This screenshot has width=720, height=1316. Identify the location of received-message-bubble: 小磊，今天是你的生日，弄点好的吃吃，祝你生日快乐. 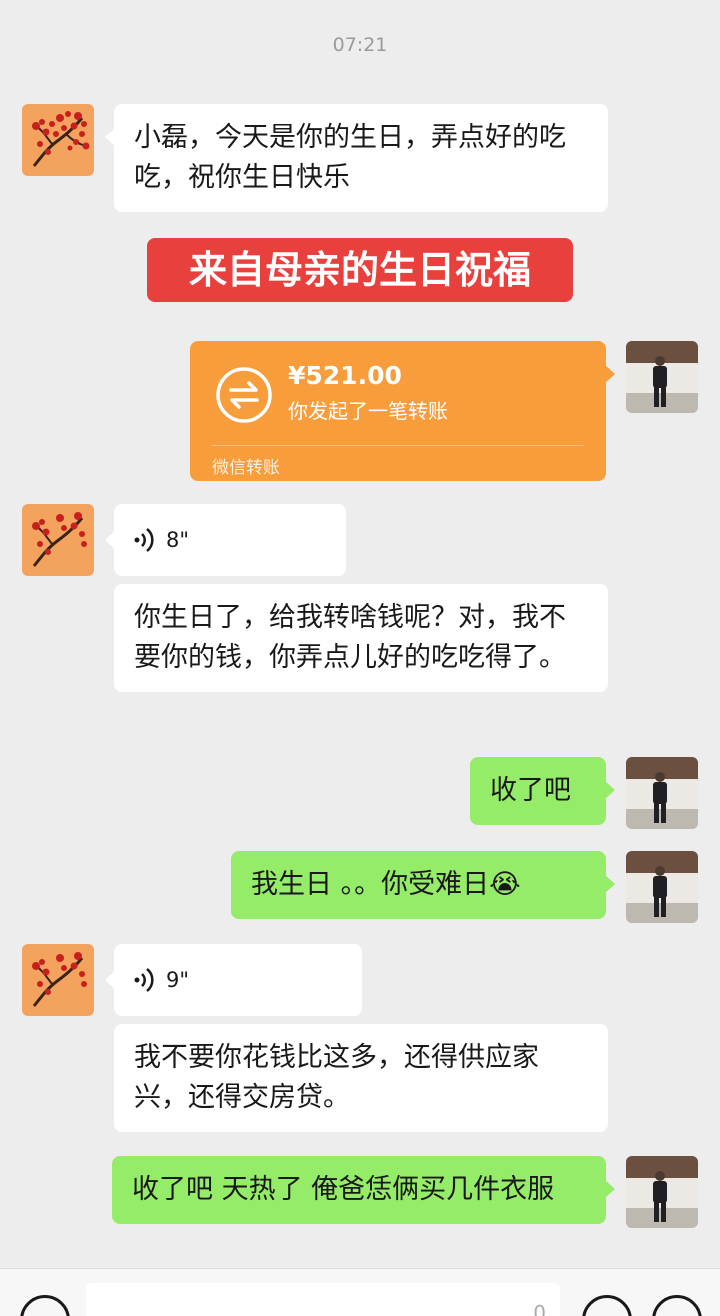
(356, 158).